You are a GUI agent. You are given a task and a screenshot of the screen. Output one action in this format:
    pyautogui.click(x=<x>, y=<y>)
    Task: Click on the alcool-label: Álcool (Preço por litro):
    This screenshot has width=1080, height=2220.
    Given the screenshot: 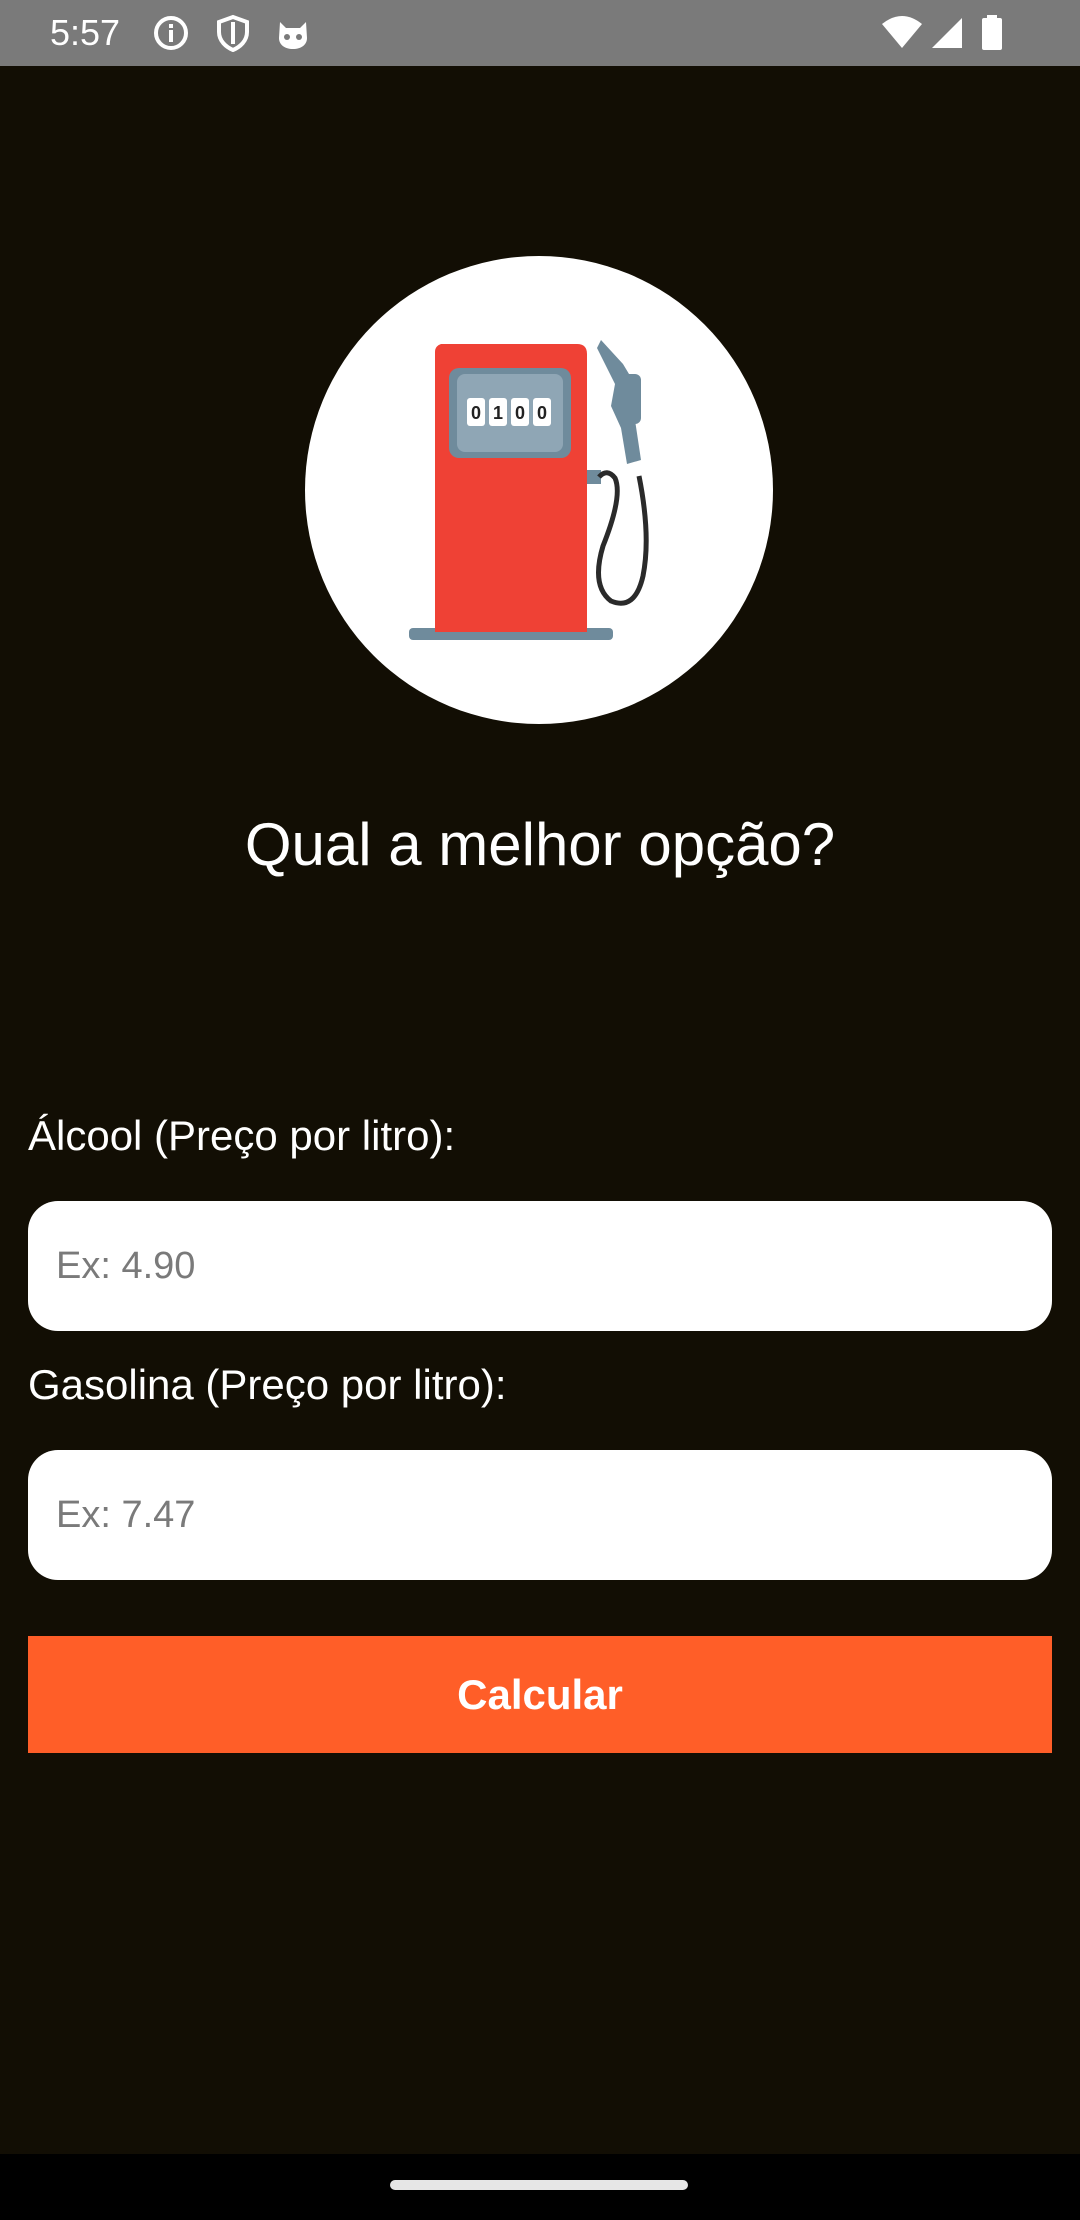 What is the action you would take?
    pyautogui.click(x=242, y=1135)
    